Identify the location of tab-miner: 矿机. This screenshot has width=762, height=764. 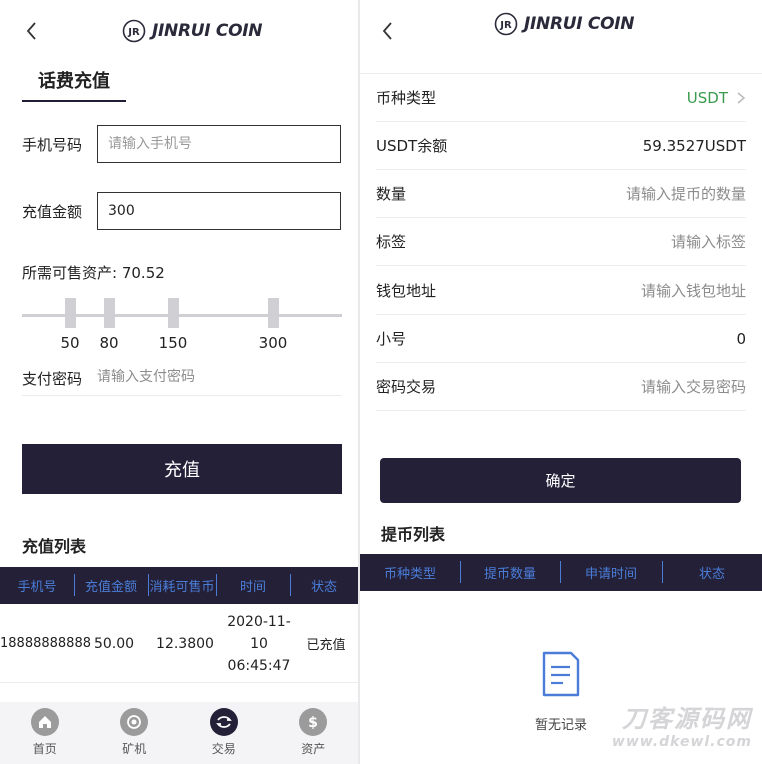
(135, 733).